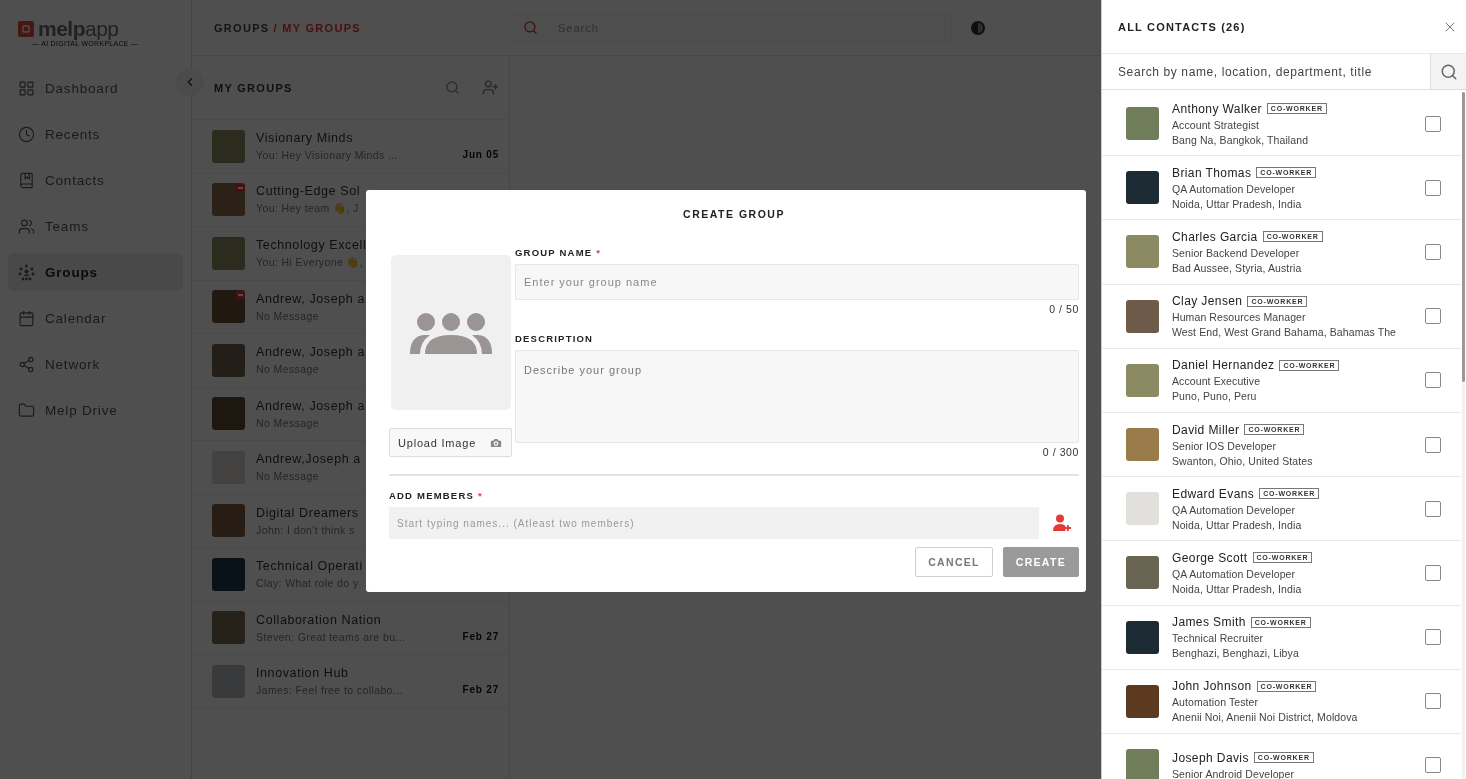 Image resolution: width=1466 pixels, height=779 pixels. Describe the element at coordinates (954, 562) in the screenshot. I see `cancel-button: CANCEL` at that location.